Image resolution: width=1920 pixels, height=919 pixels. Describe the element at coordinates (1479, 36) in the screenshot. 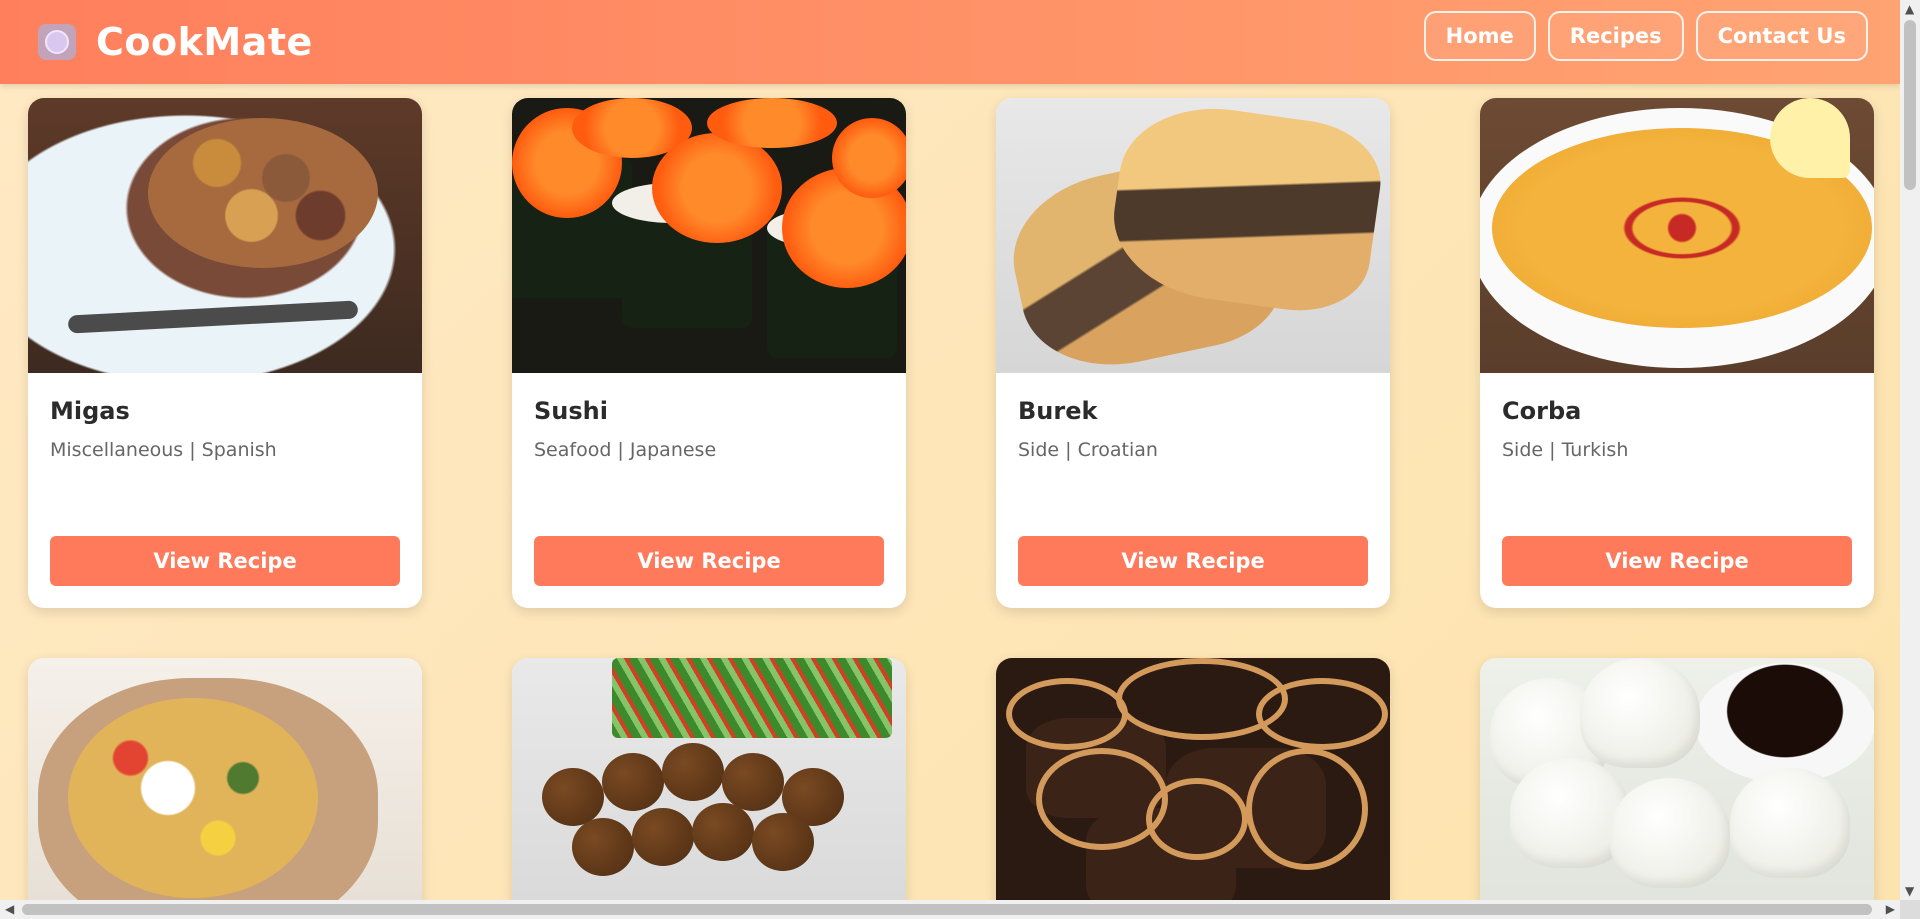

I see `nav-home-button: Home` at that location.